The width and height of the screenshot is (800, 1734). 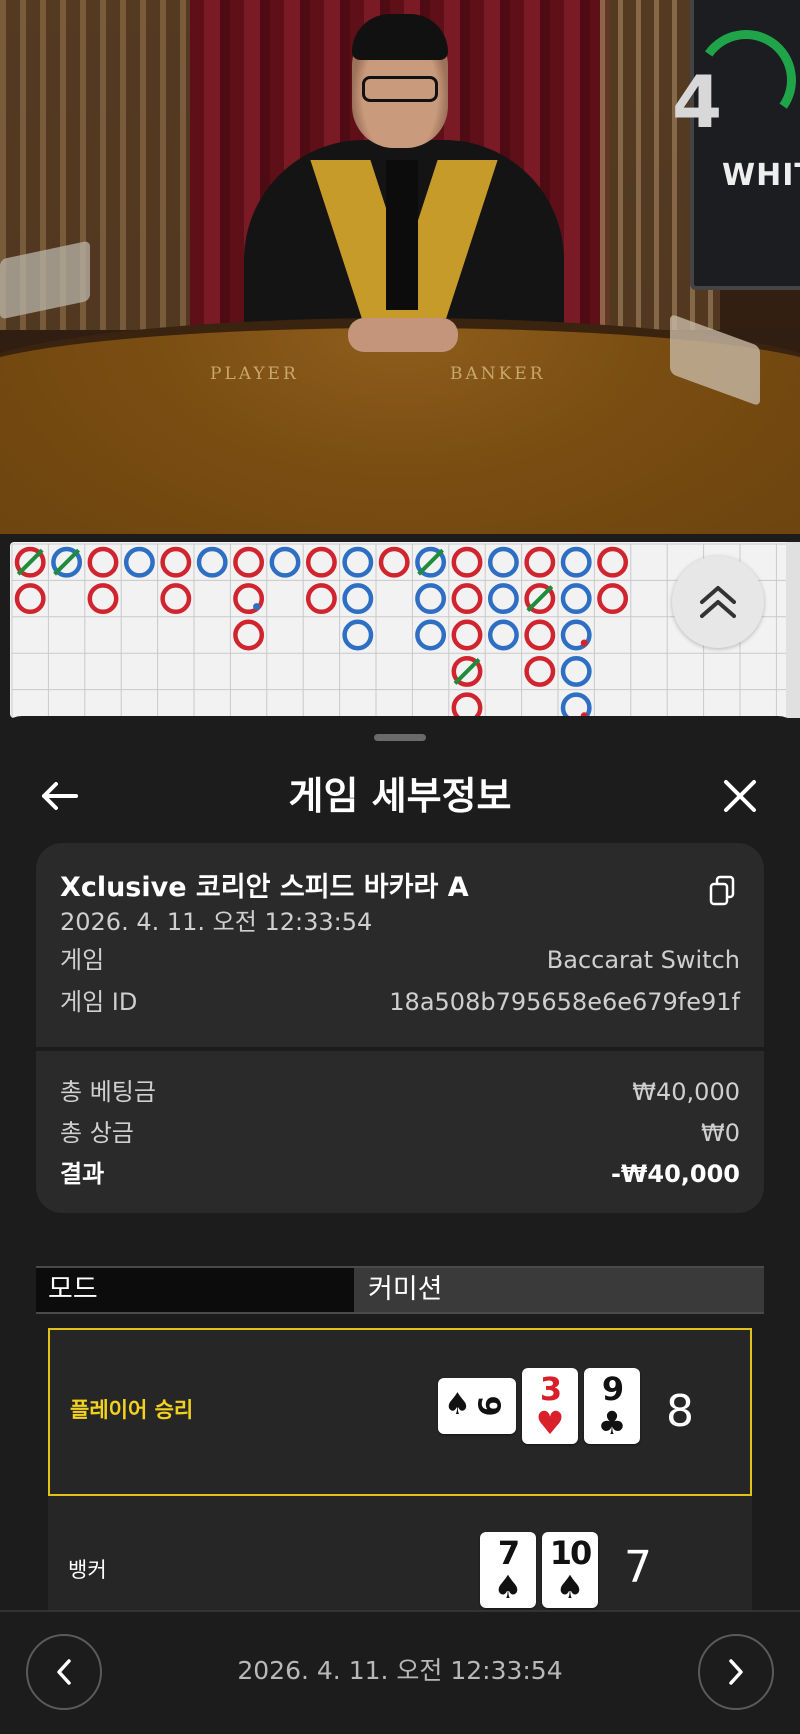 I want to click on total-bet-label: 총 베팅금, so click(x=108, y=1092).